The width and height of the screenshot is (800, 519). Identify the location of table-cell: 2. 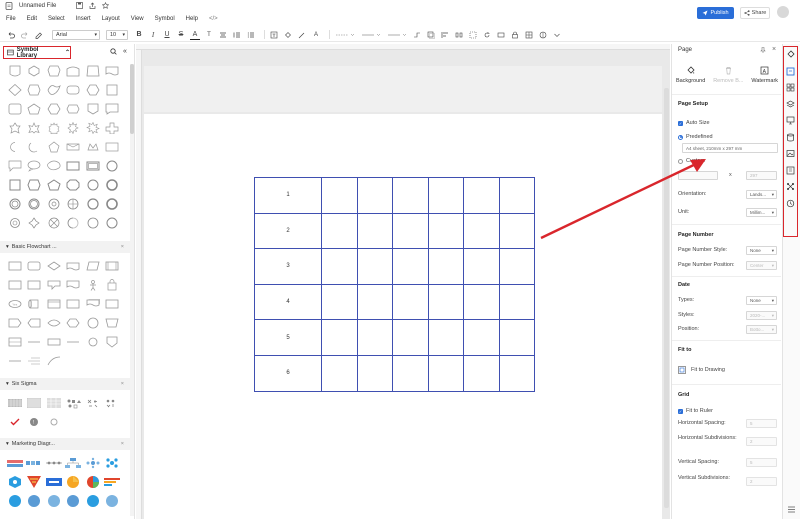
(288, 231).